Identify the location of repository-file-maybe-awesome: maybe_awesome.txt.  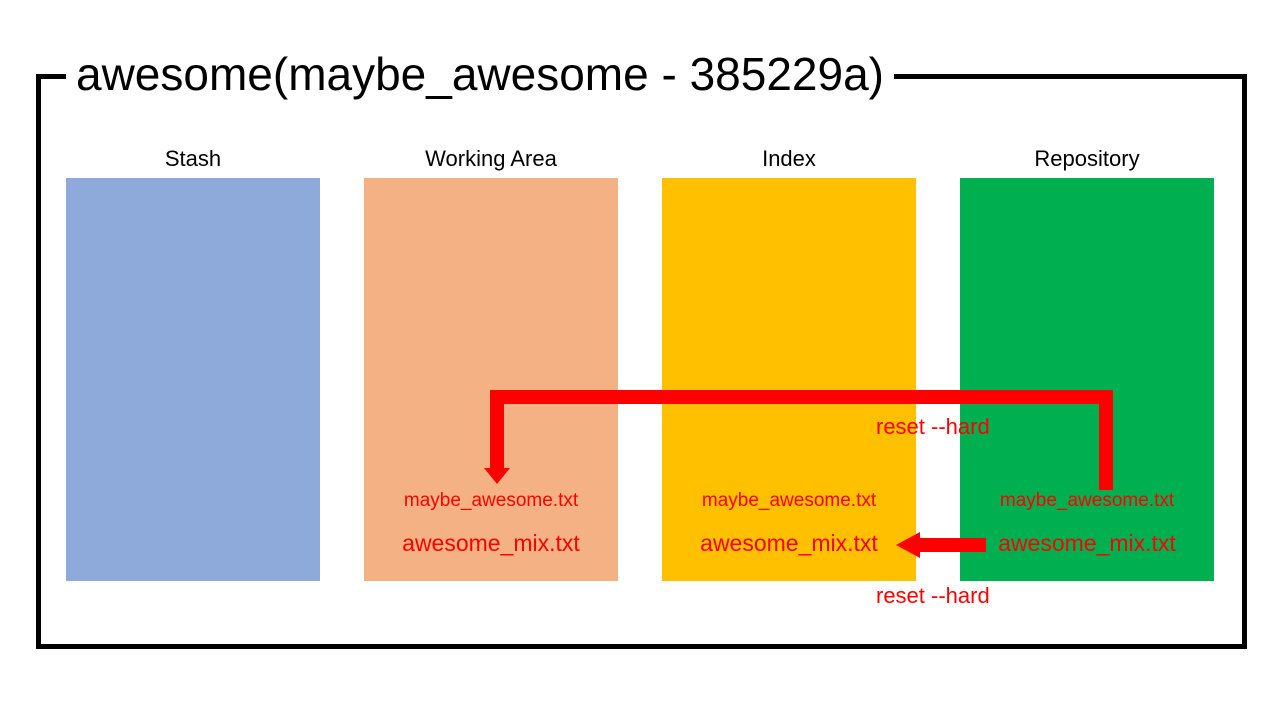
(1087, 500).